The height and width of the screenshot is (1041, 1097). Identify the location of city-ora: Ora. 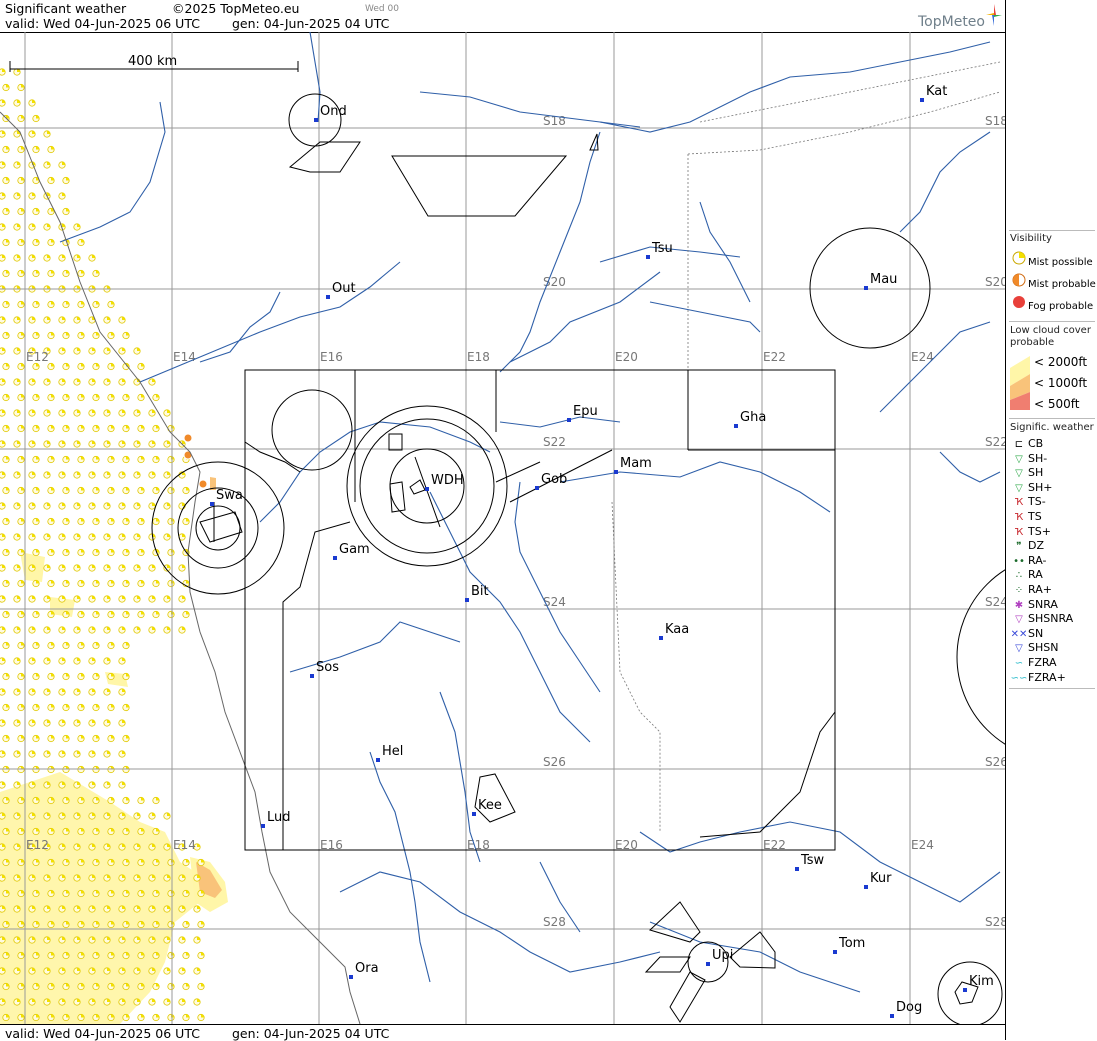
(364, 970).